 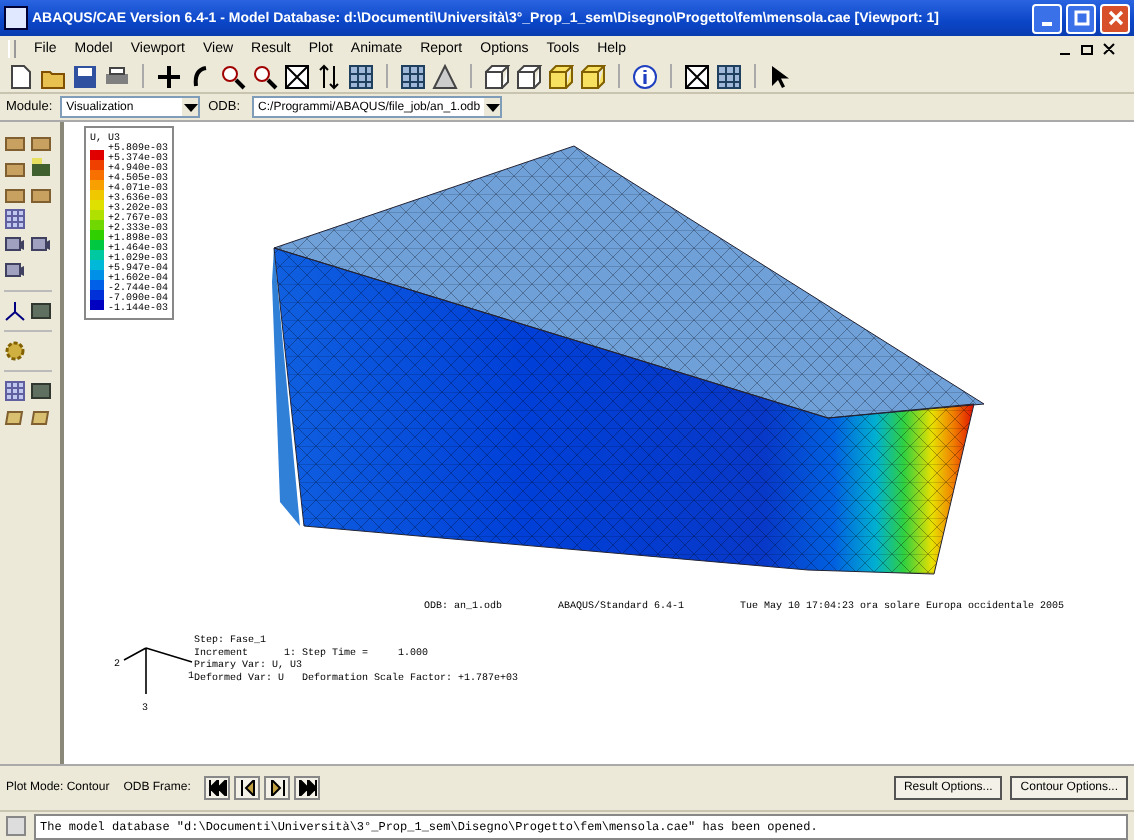 I want to click on gear-icon, so click(x=15, y=351).